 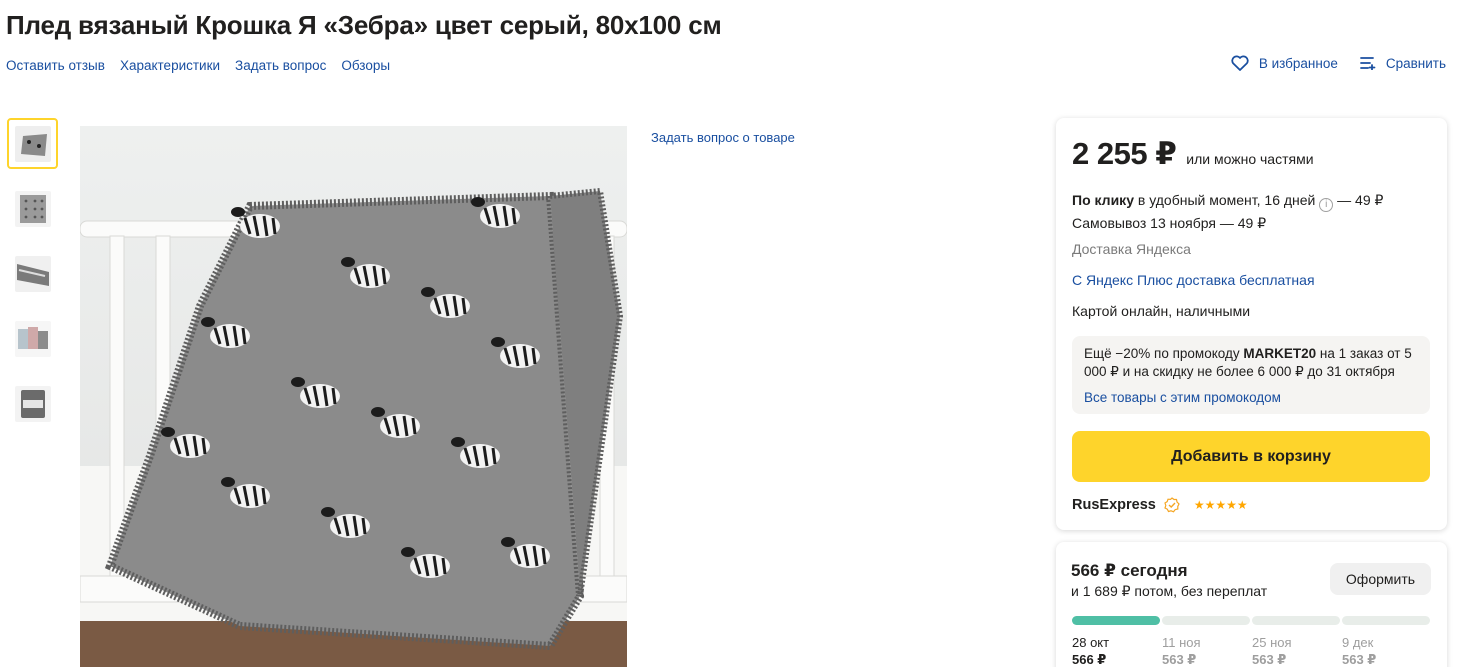 I want to click on payment-amount: 566 ₽, so click(x=1089, y=659).